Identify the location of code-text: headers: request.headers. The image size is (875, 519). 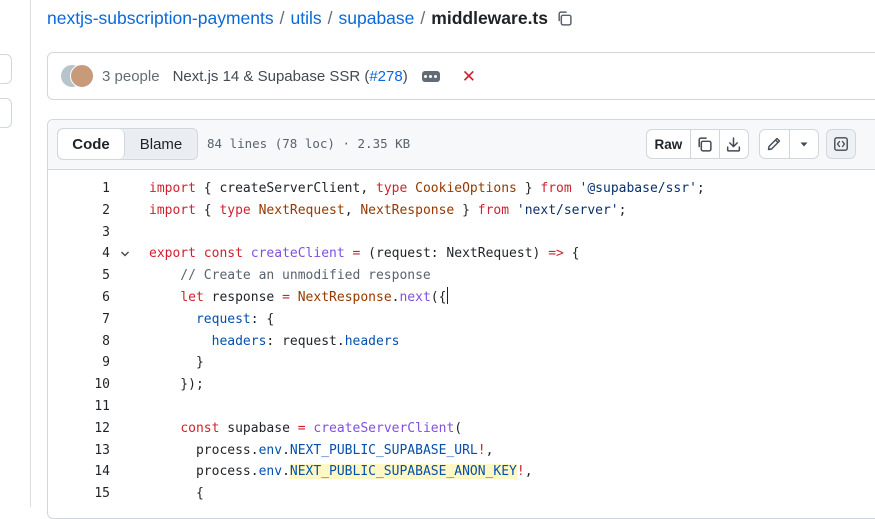
(274, 342).